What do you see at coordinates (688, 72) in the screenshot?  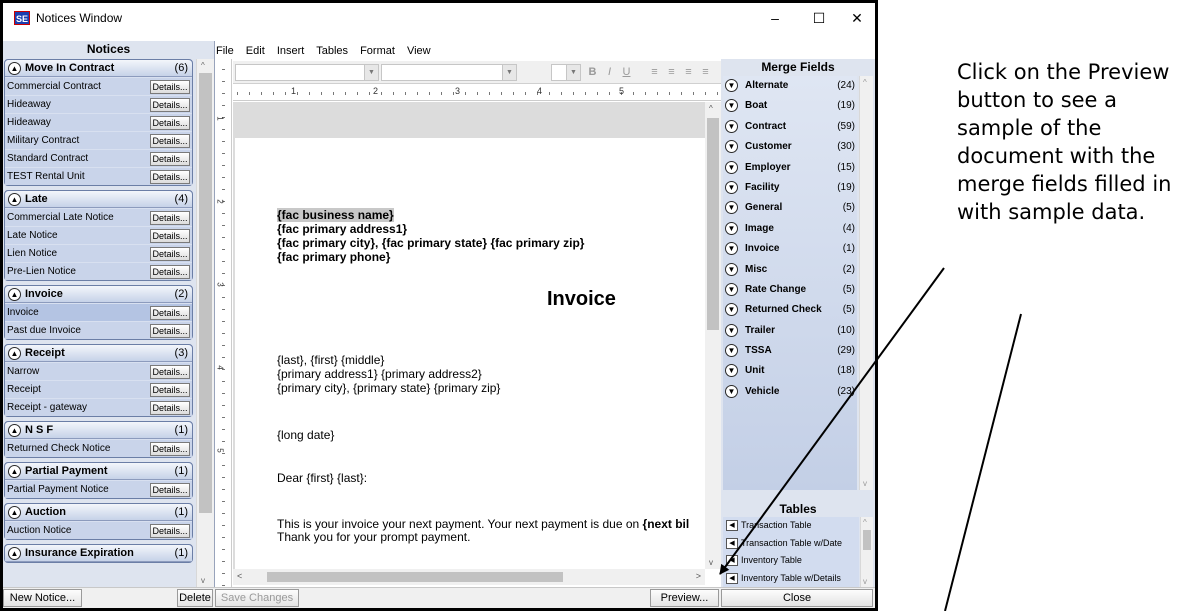 I see `align-right-icon: ≡` at bounding box center [688, 72].